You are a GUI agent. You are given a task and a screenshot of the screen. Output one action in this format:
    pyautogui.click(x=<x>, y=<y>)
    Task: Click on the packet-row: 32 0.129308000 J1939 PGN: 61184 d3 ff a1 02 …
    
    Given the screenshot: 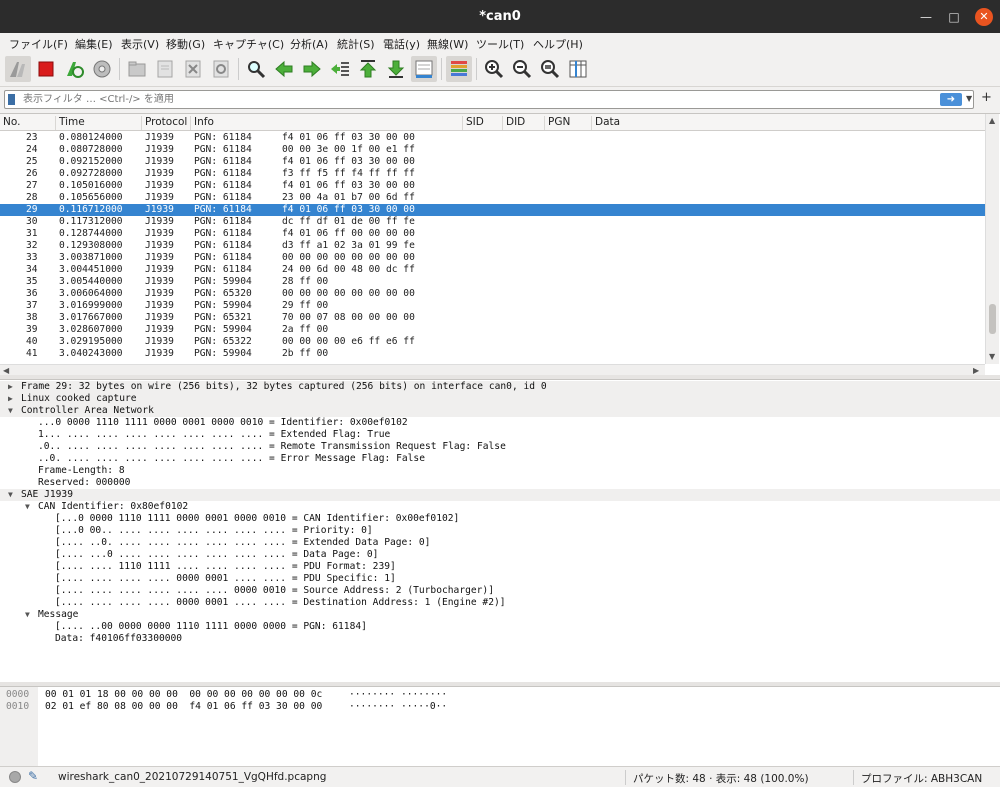 What is the action you would take?
    pyautogui.click(x=492, y=246)
    